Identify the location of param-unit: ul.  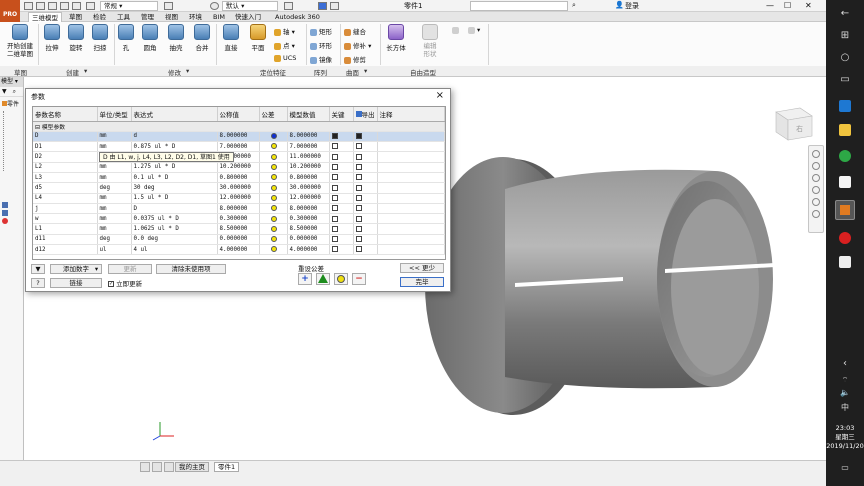
(114, 250).